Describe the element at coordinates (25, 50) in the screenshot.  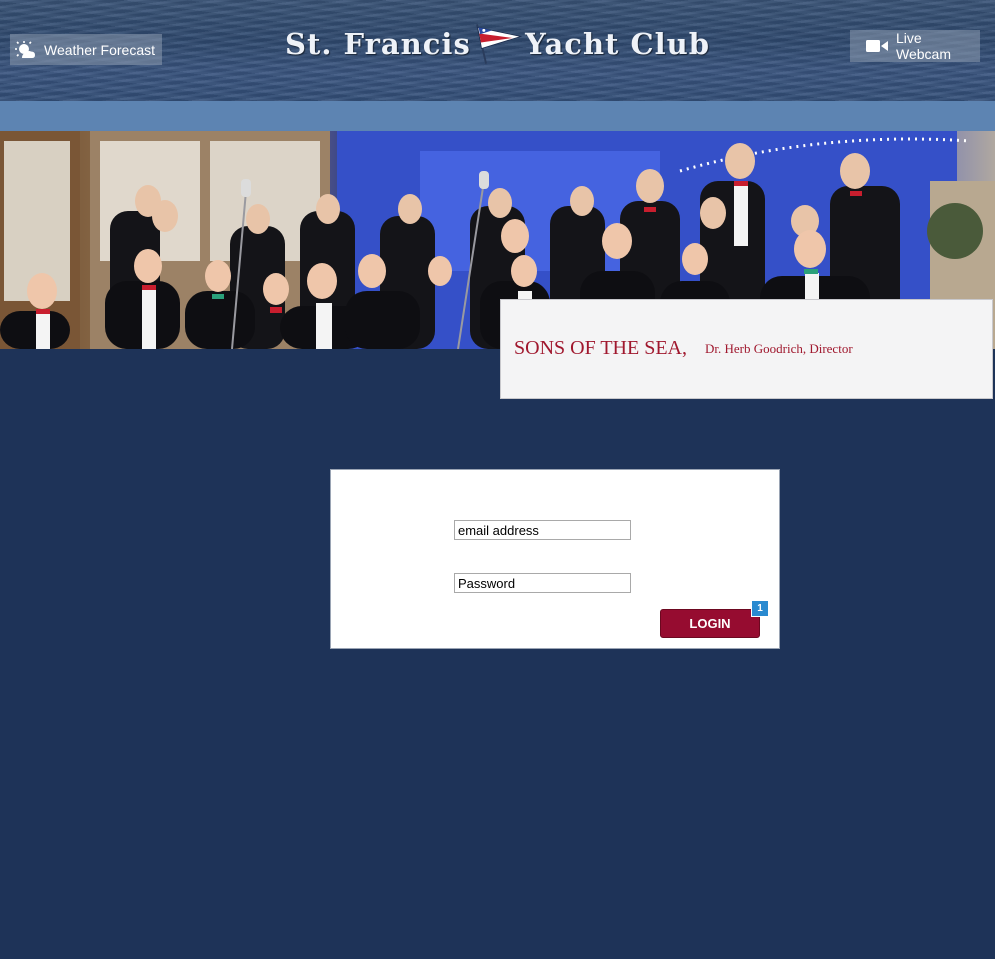
I see `sun-cloud-icon` at that location.